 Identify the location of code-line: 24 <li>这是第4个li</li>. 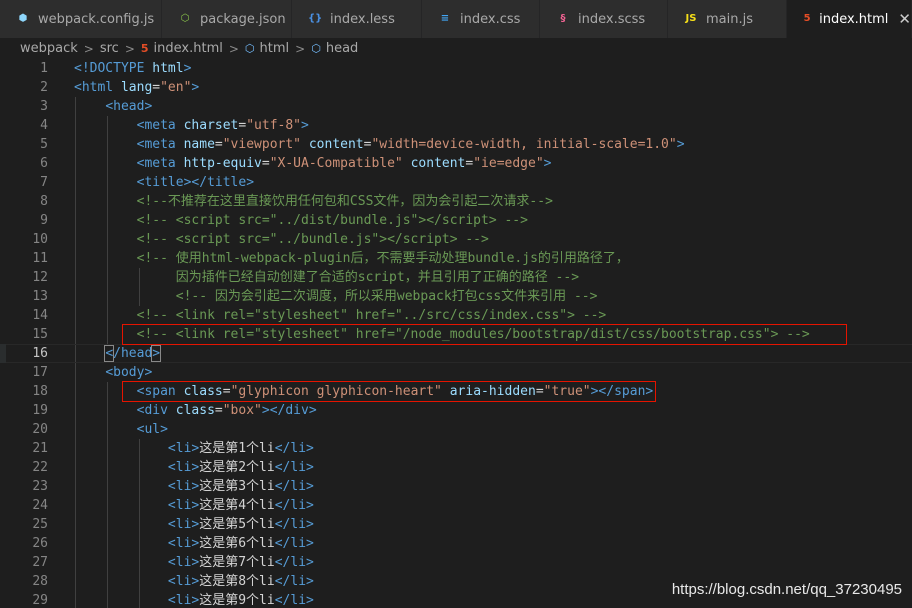
(456, 505).